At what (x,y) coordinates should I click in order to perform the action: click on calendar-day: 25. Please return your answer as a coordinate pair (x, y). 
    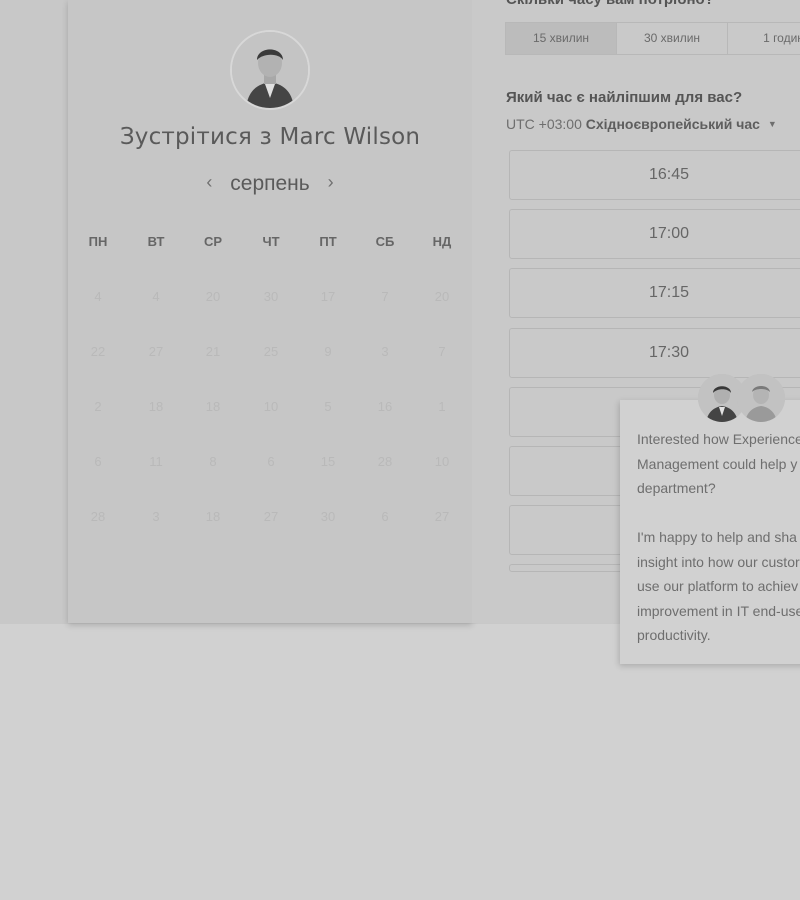
    Looking at the image, I should click on (271, 351).